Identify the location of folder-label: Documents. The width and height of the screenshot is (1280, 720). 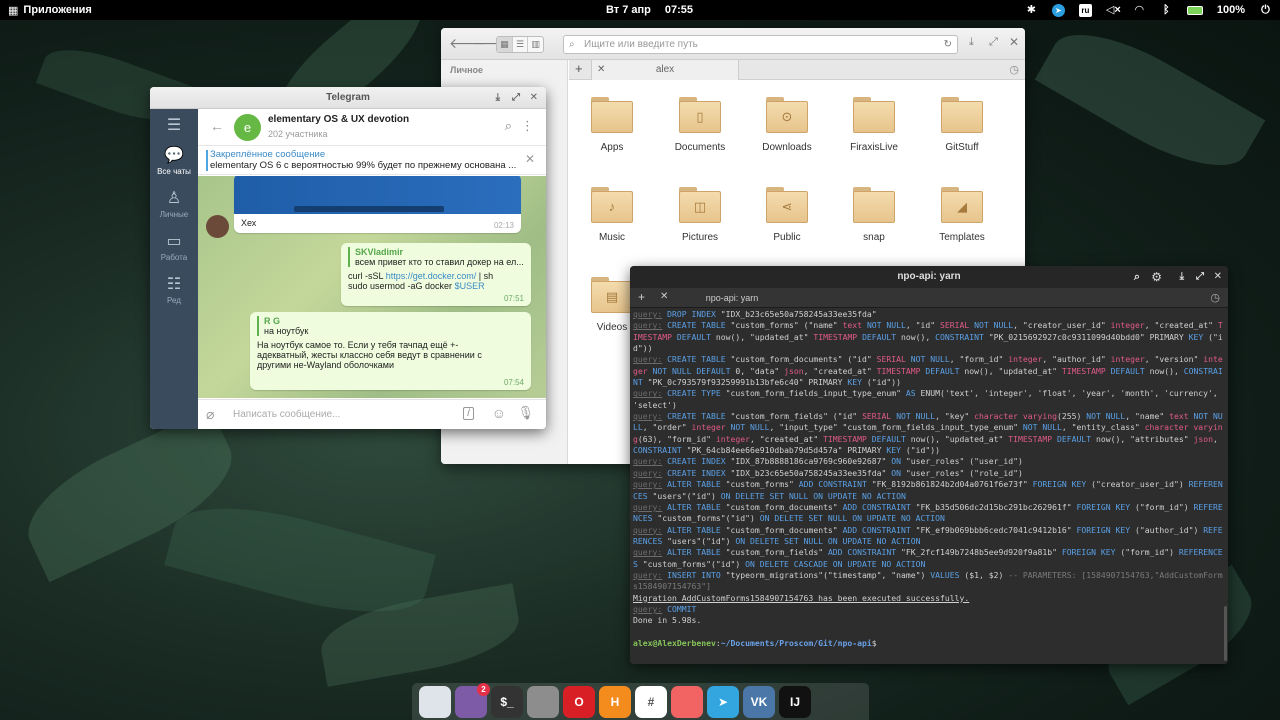
(700, 147).